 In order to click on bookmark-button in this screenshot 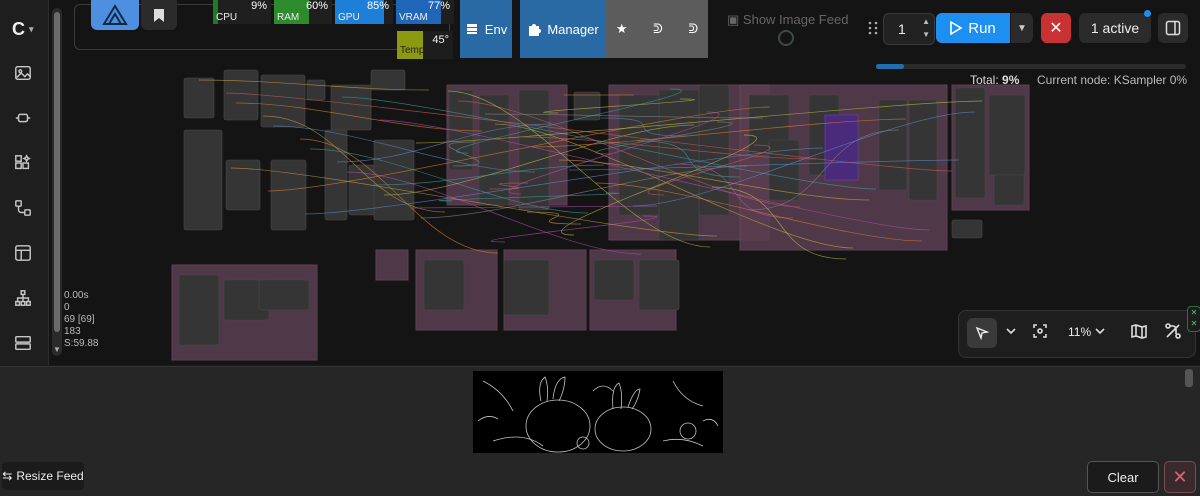, I will do `click(159, 15)`.